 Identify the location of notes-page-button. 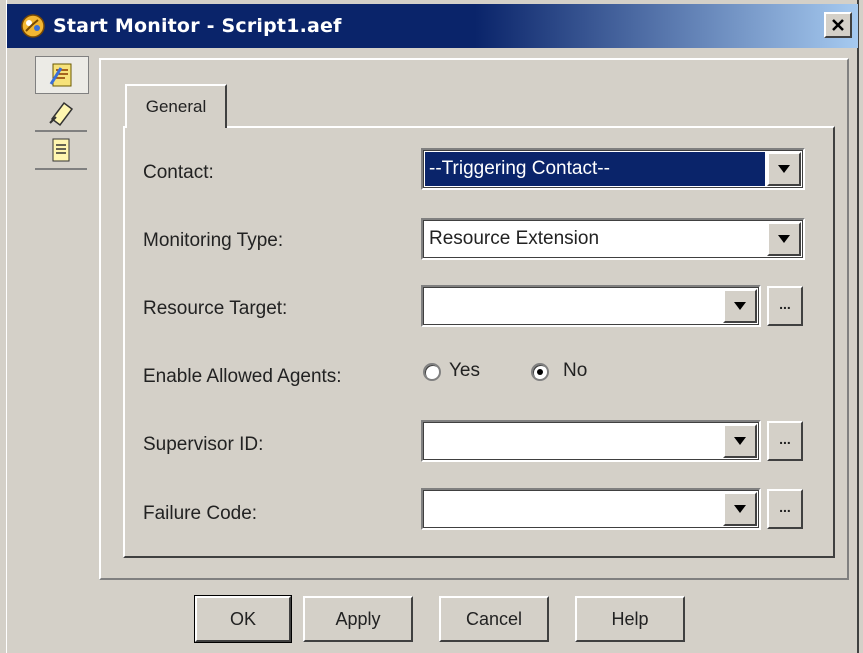
(61, 151).